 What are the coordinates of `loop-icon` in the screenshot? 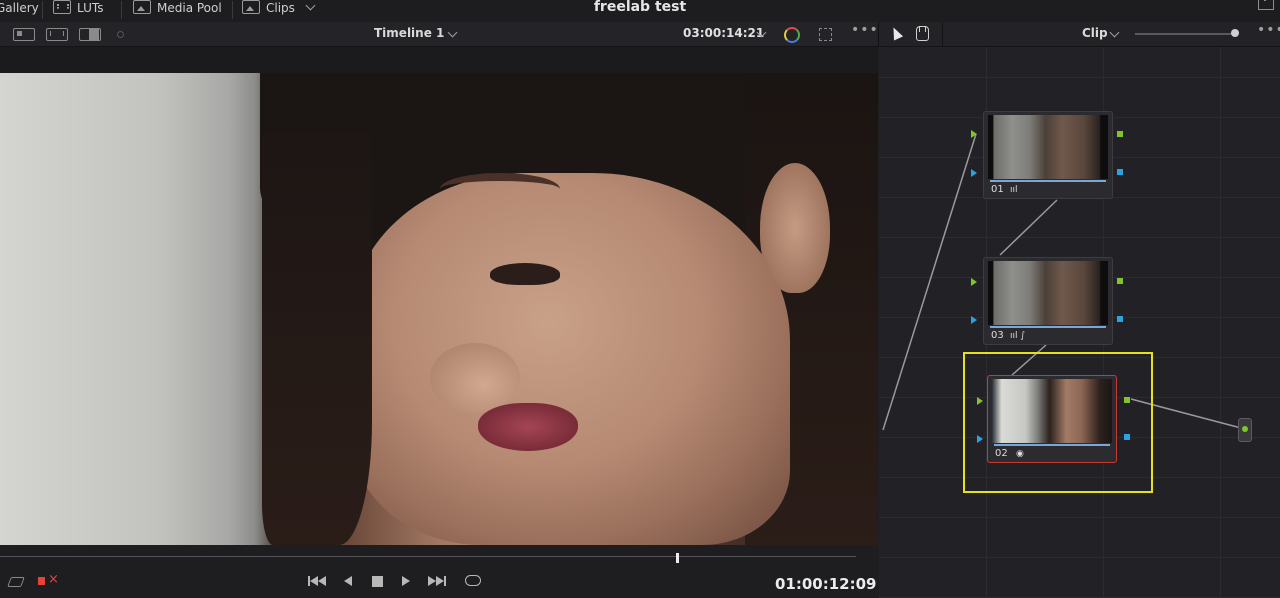 It's located at (473, 580).